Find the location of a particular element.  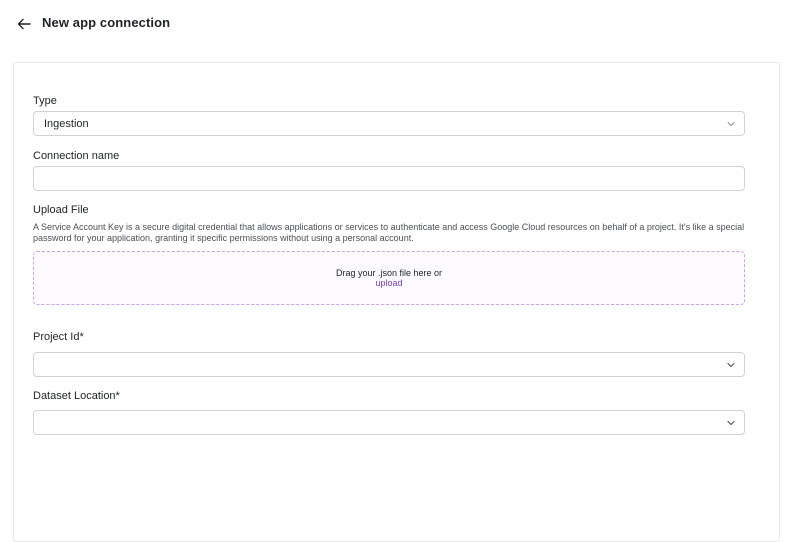

dropzone-text: Drag your .json file here or is located at coordinates (389, 273).